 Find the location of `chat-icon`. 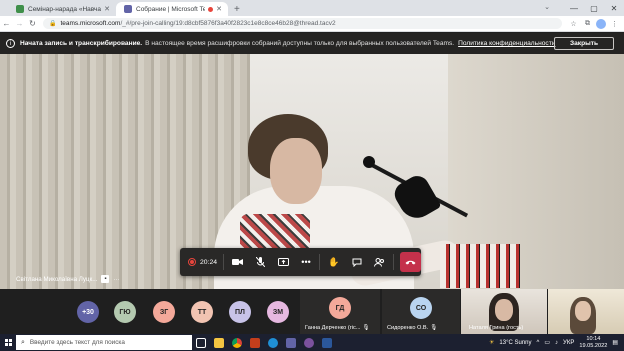

chat-icon is located at coordinates (356, 262).